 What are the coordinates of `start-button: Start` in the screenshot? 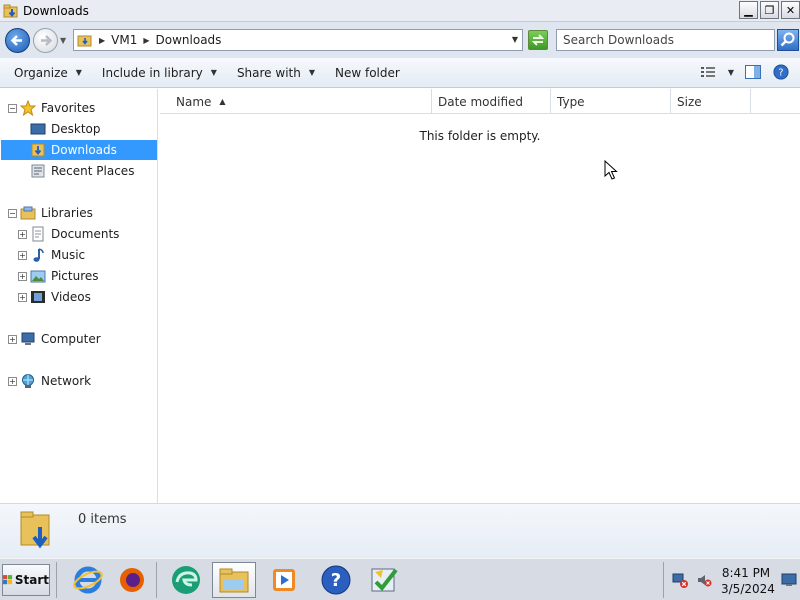 It's located at (26, 580).